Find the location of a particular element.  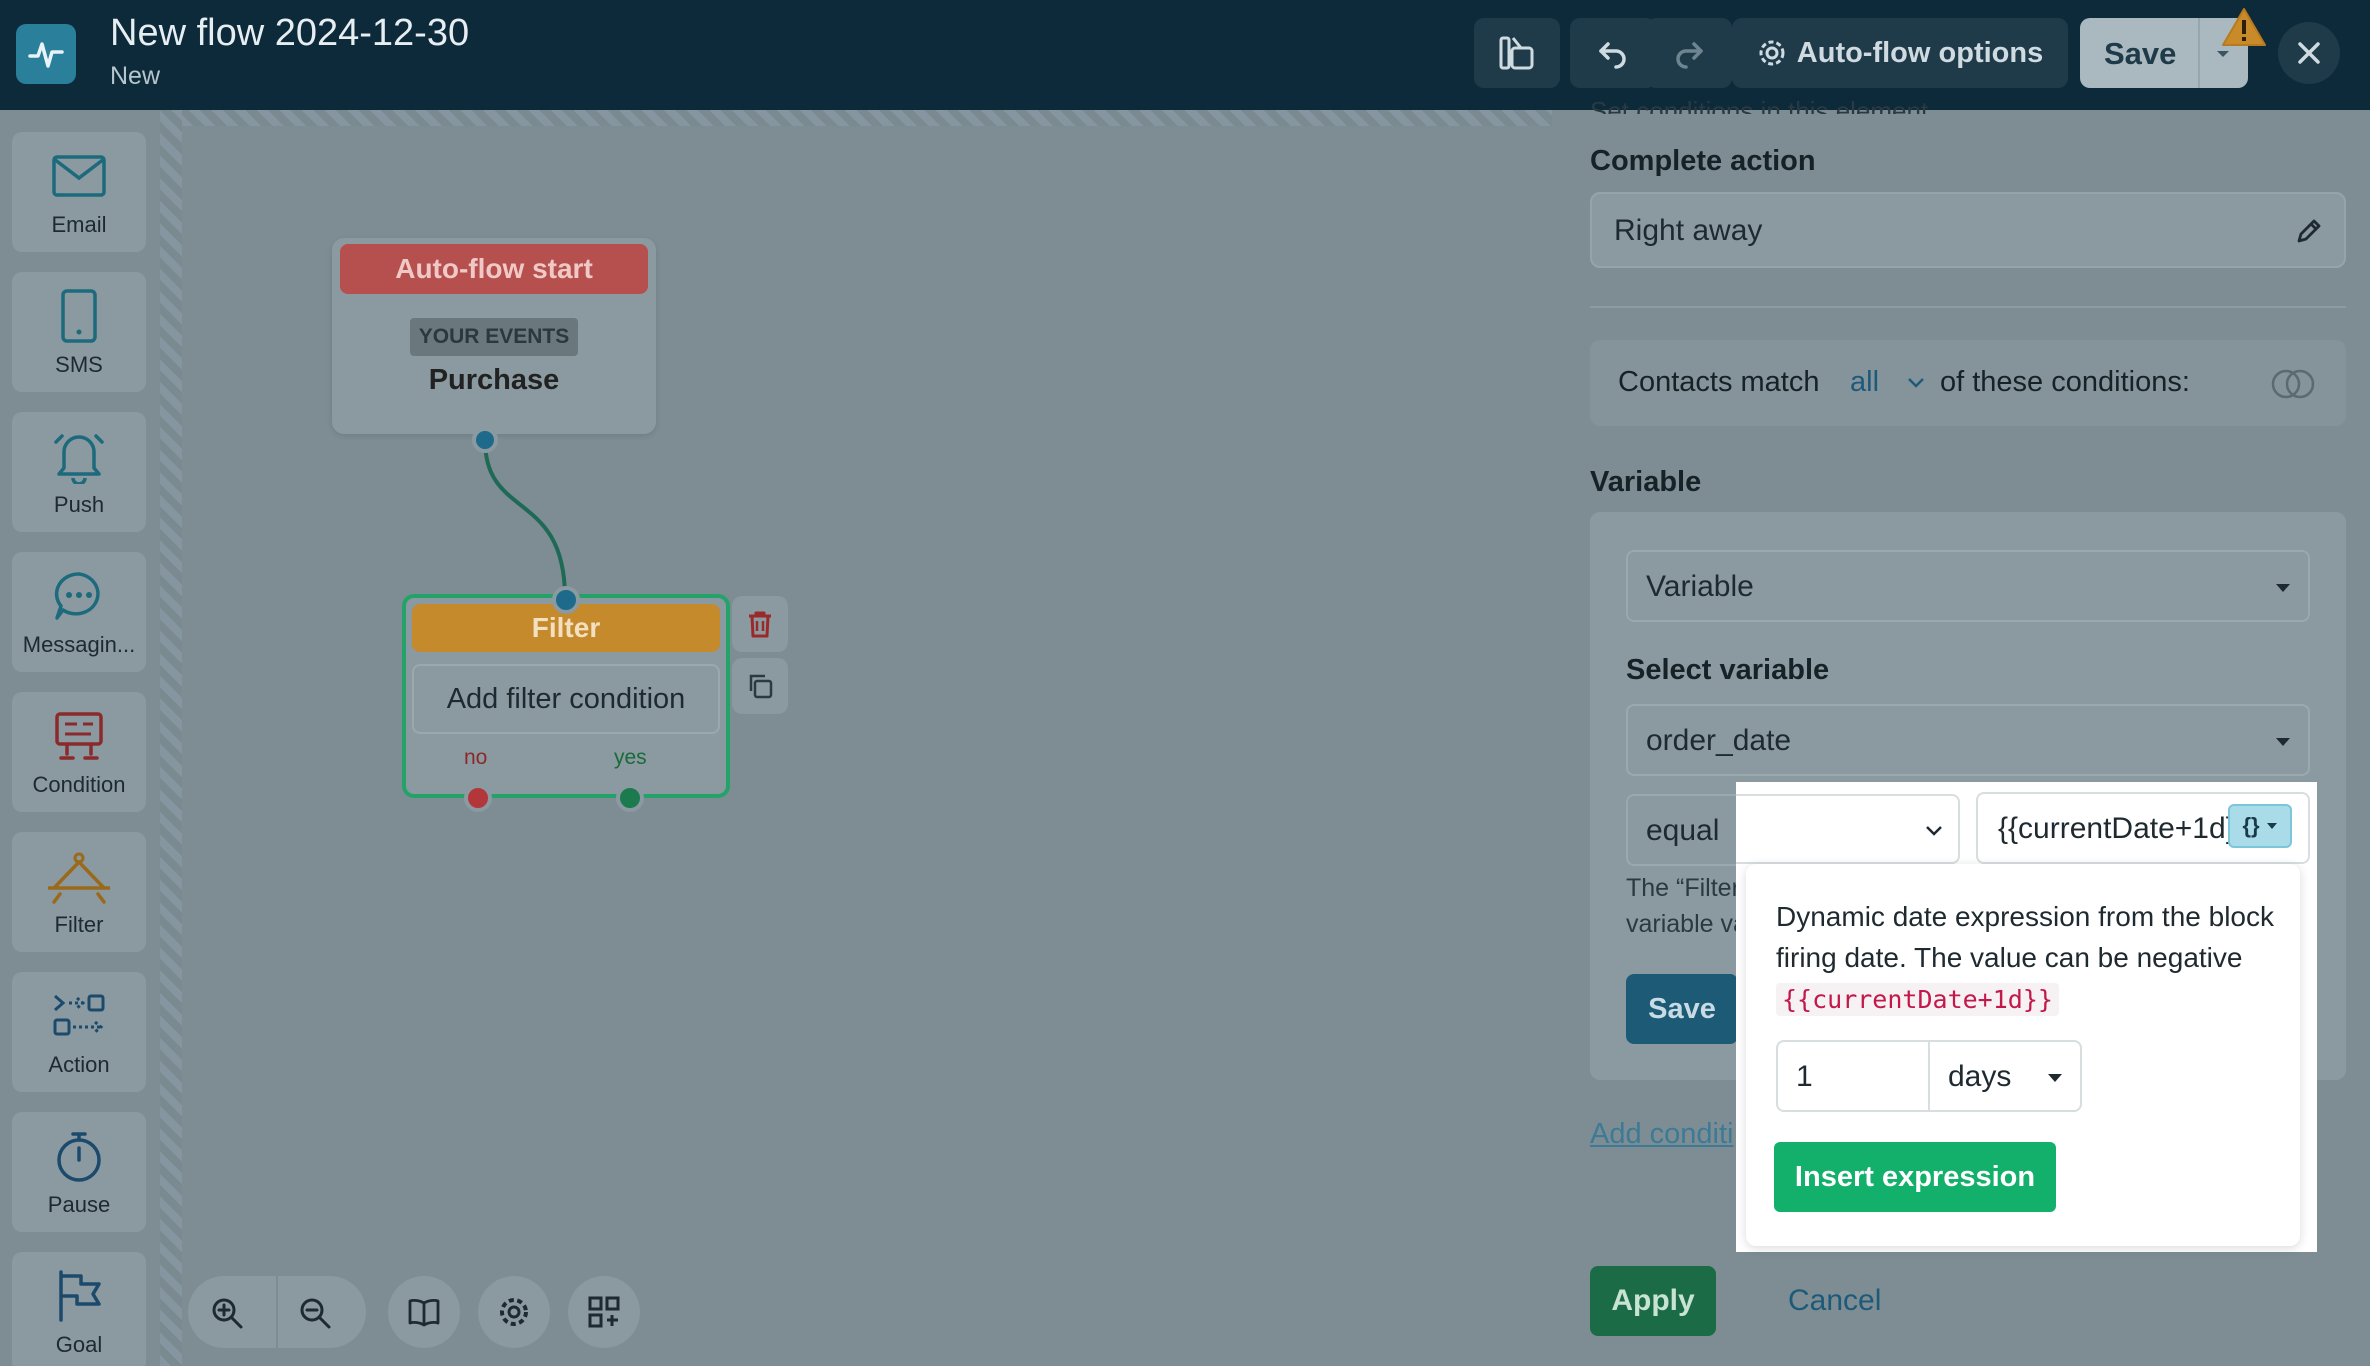

minimap-button is located at coordinates (604, 1312).